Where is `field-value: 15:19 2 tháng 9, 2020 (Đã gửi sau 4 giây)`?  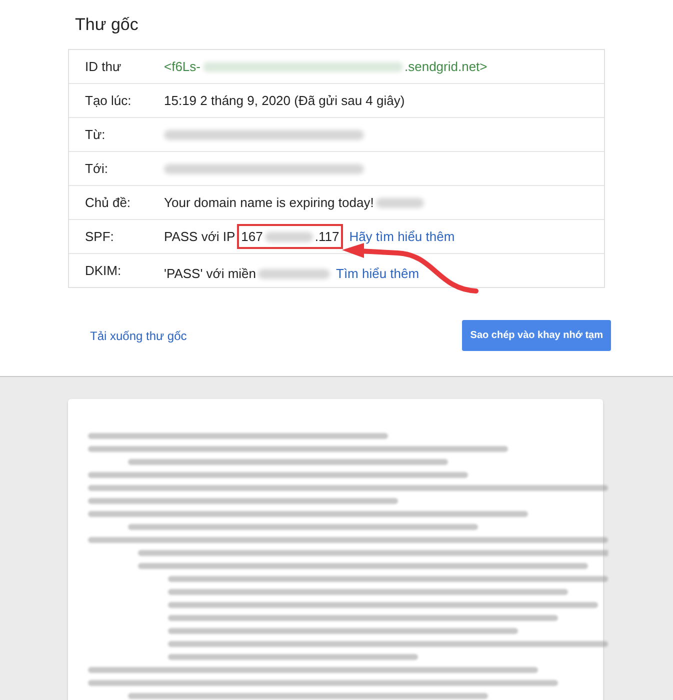
field-value: 15:19 2 tháng 9, 2020 (Đã gửi sau 4 giây) is located at coordinates (284, 100).